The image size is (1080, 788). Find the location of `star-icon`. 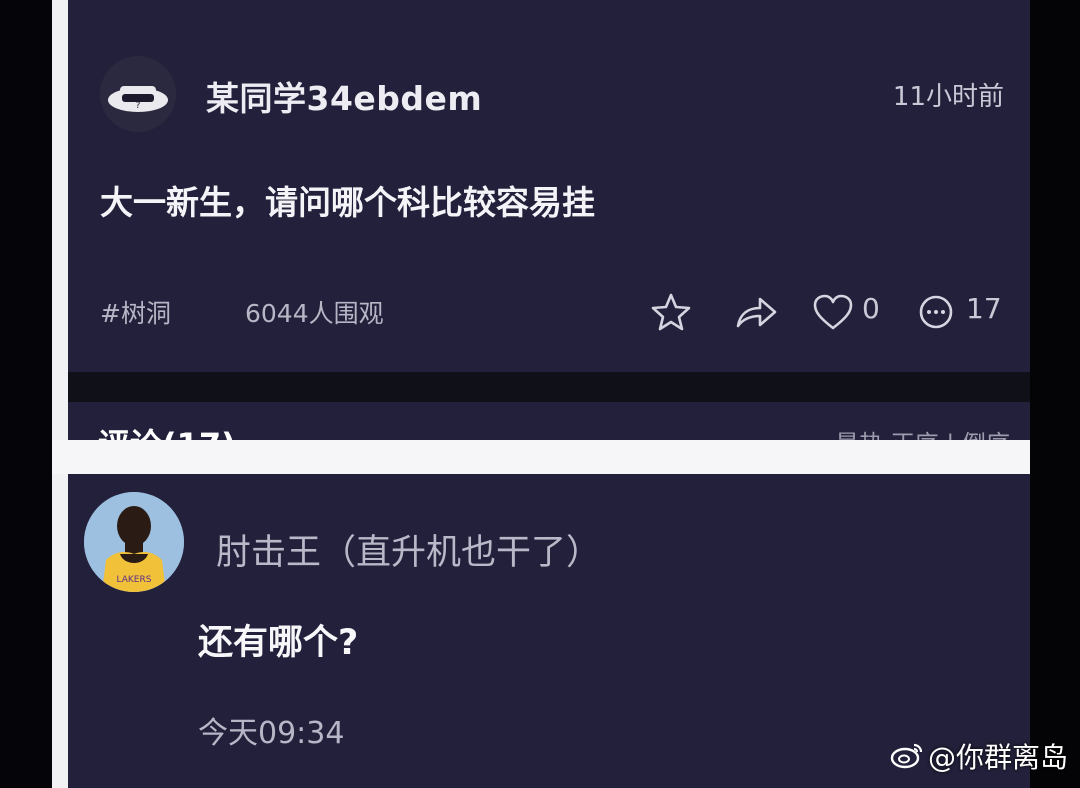

star-icon is located at coordinates (671, 312).